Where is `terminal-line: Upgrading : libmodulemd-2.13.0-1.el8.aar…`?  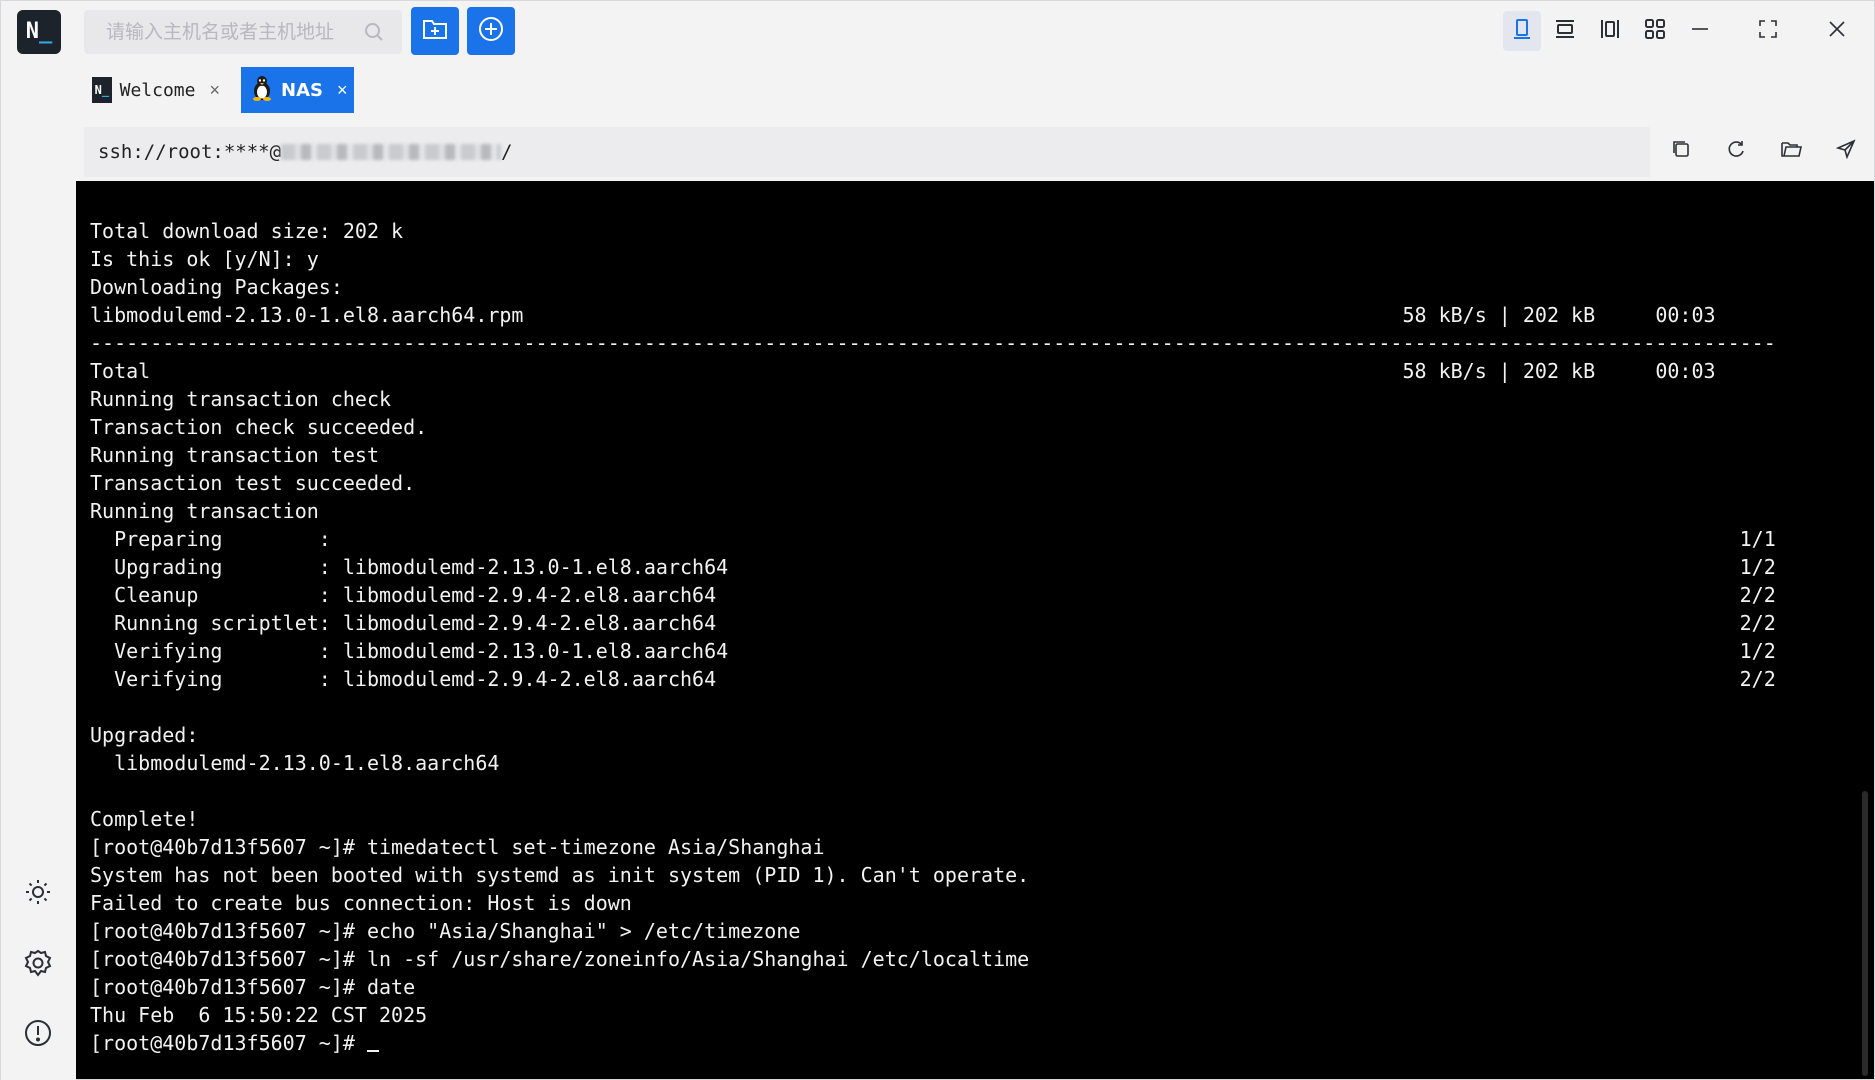 terminal-line: Upgrading : libmodulemd-2.13.0-1.el8.aar… is located at coordinates (945, 567).